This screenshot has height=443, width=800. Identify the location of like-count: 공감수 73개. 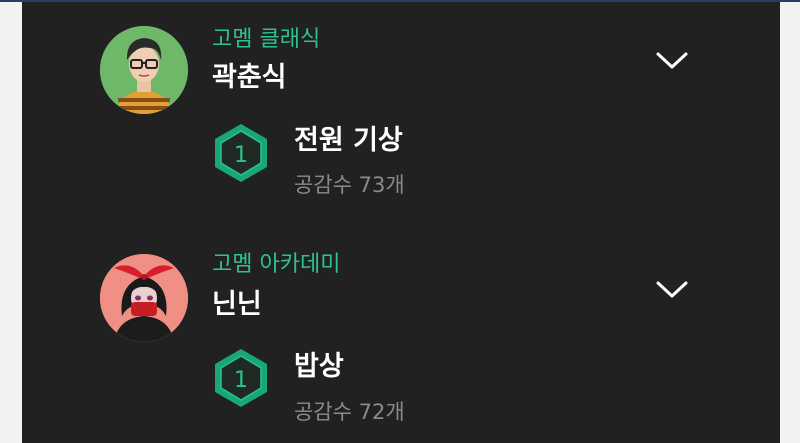
(349, 185).